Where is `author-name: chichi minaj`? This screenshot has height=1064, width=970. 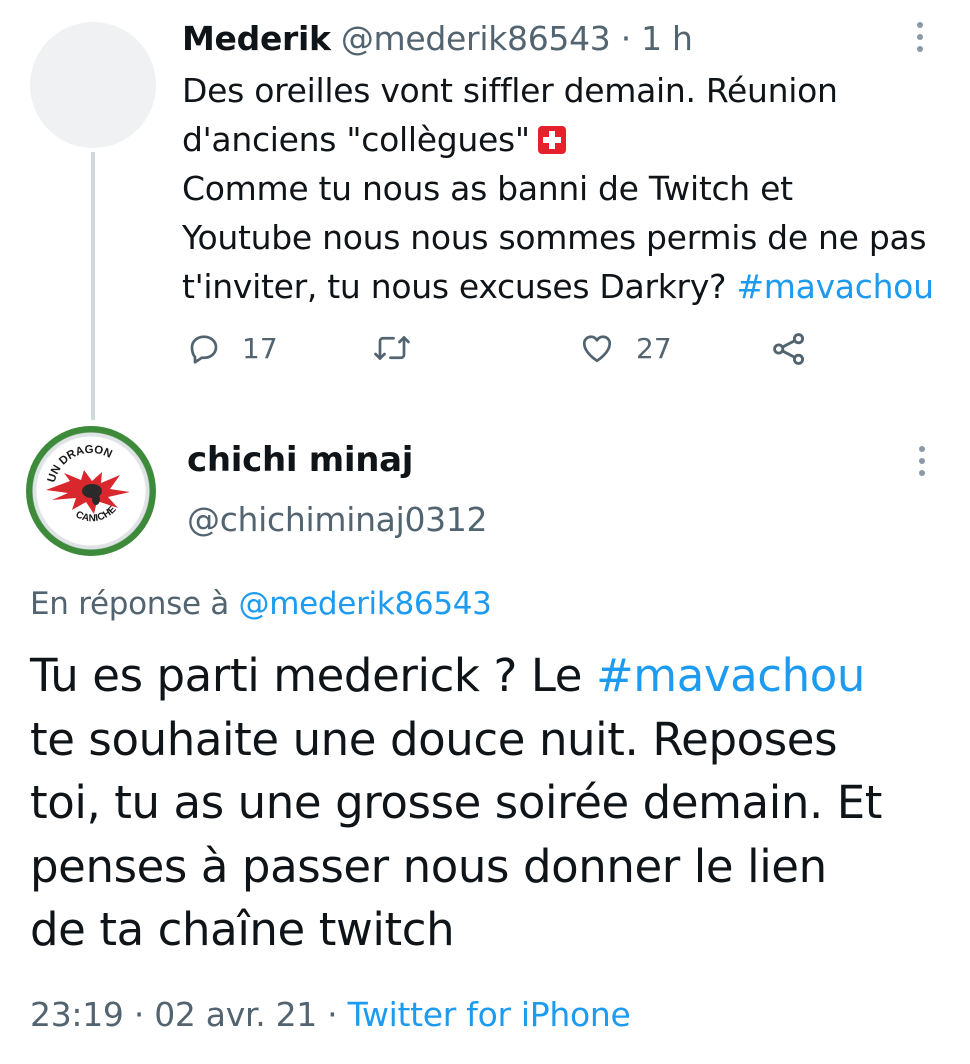
author-name: chichi minaj is located at coordinates (300, 460).